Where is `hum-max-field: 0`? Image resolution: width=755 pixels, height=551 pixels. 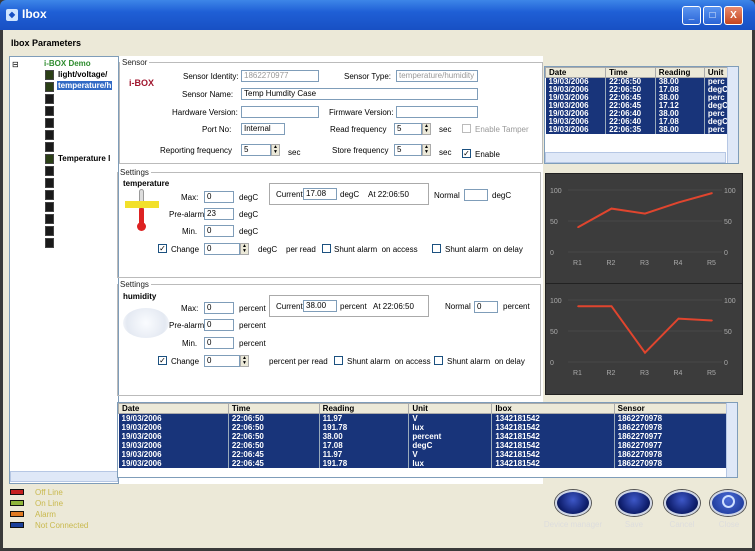 hum-max-field: 0 is located at coordinates (219, 308).